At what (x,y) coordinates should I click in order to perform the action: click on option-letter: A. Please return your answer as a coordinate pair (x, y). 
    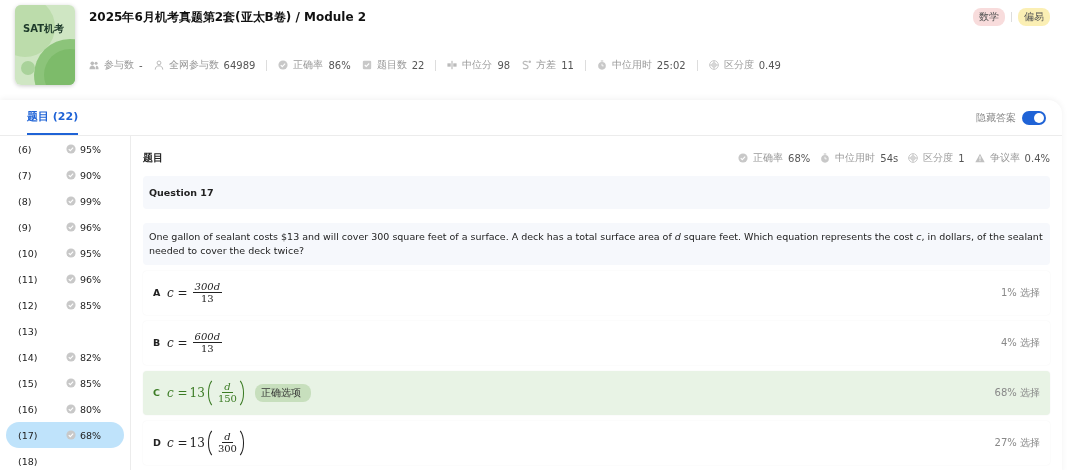
    Looking at the image, I should click on (157, 293).